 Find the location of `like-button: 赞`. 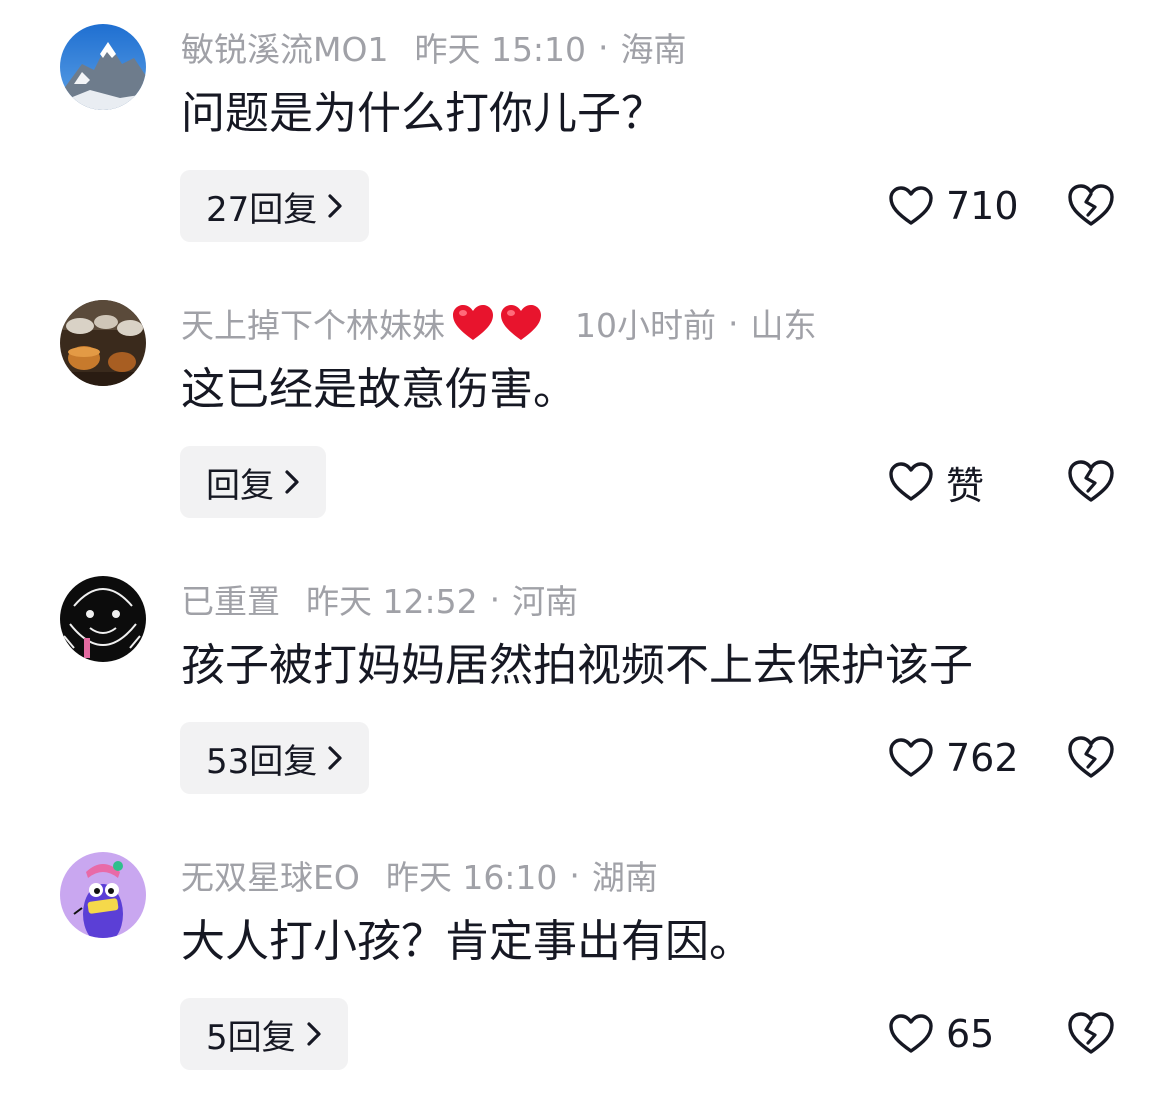

like-button: 赞 is located at coordinates (936, 482).